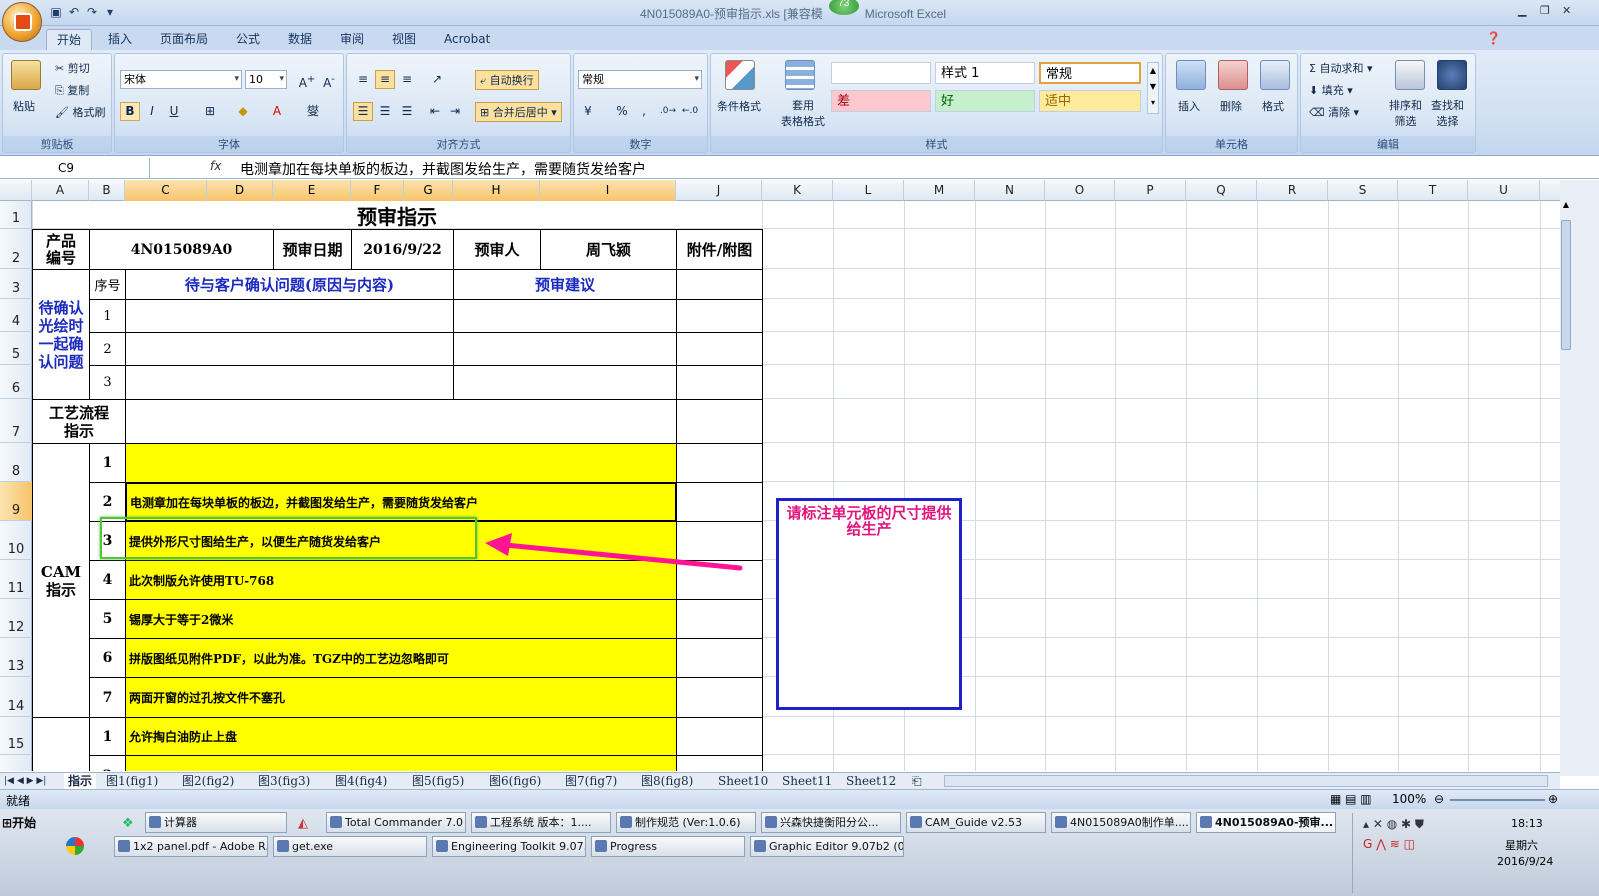 The height and width of the screenshot is (896, 1599). Describe the element at coordinates (69, 39) in the screenshot. I see `tab-home: 开始` at that location.